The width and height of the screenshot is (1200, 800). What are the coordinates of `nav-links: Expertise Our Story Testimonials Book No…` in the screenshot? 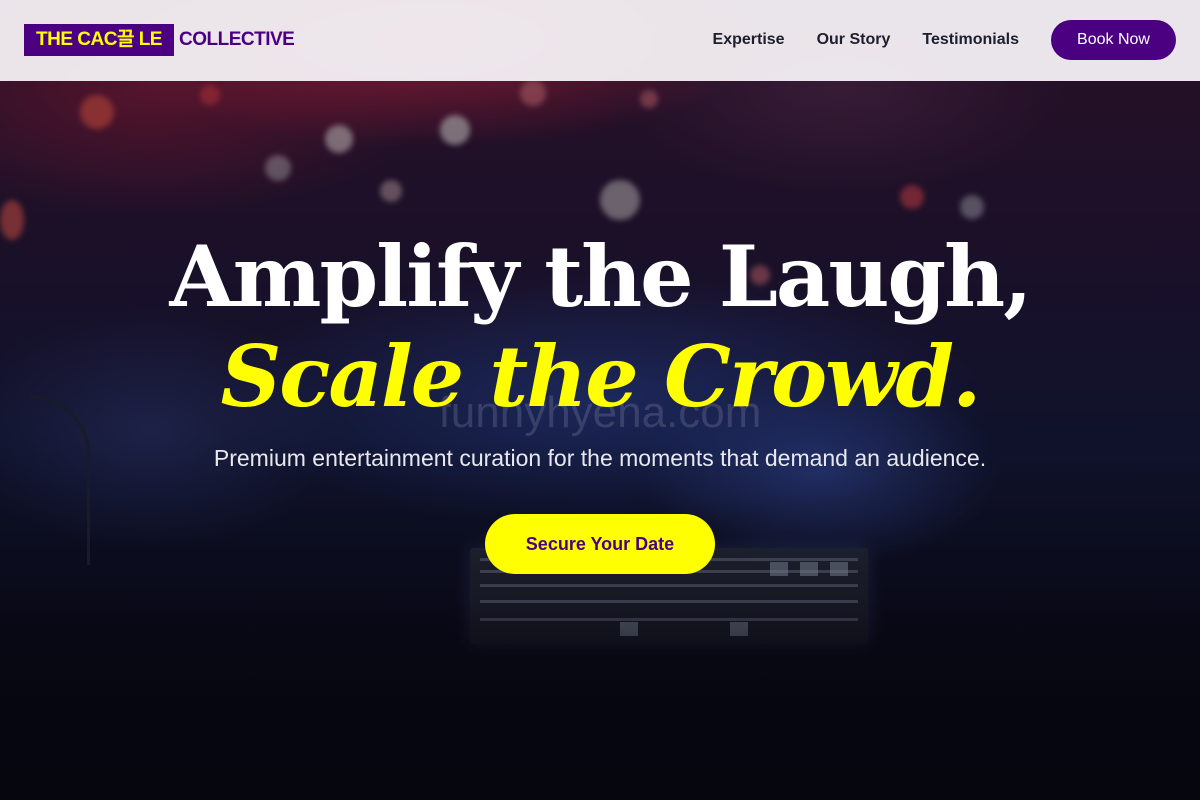 It's located at (944, 40).